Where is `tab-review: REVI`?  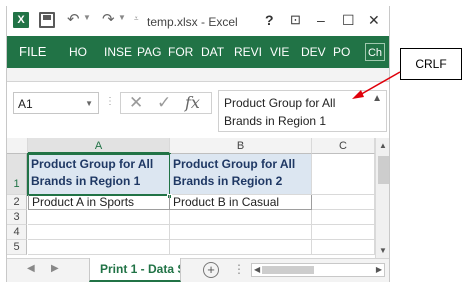 tab-review: REVI is located at coordinates (248, 52).